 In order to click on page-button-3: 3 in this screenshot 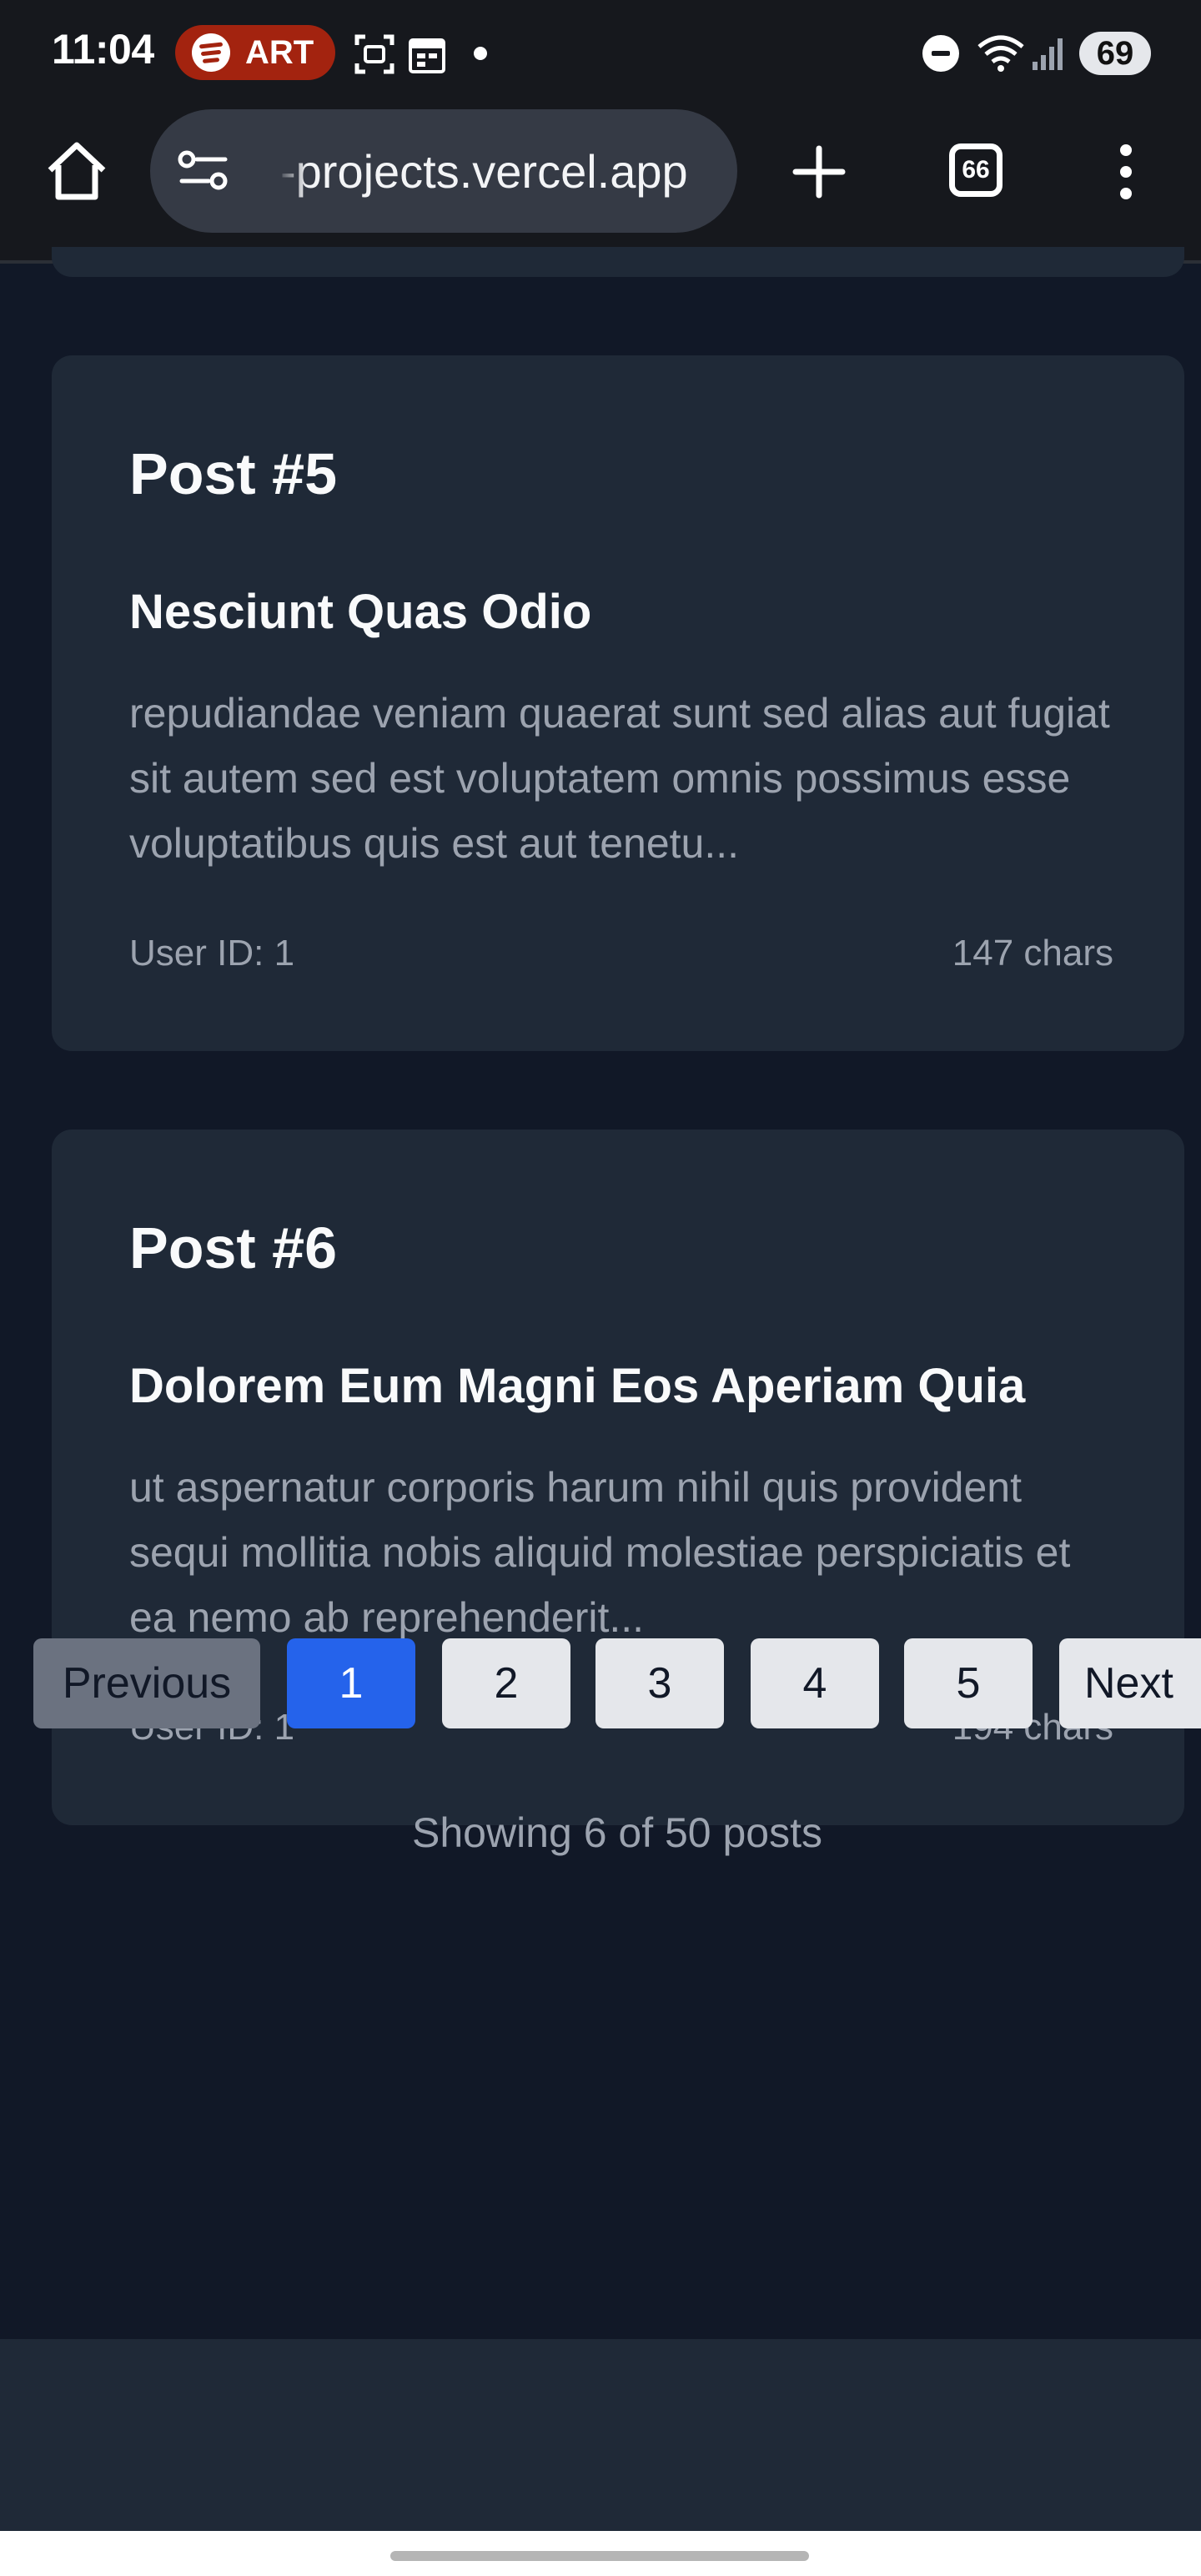, I will do `click(660, 1683)`.